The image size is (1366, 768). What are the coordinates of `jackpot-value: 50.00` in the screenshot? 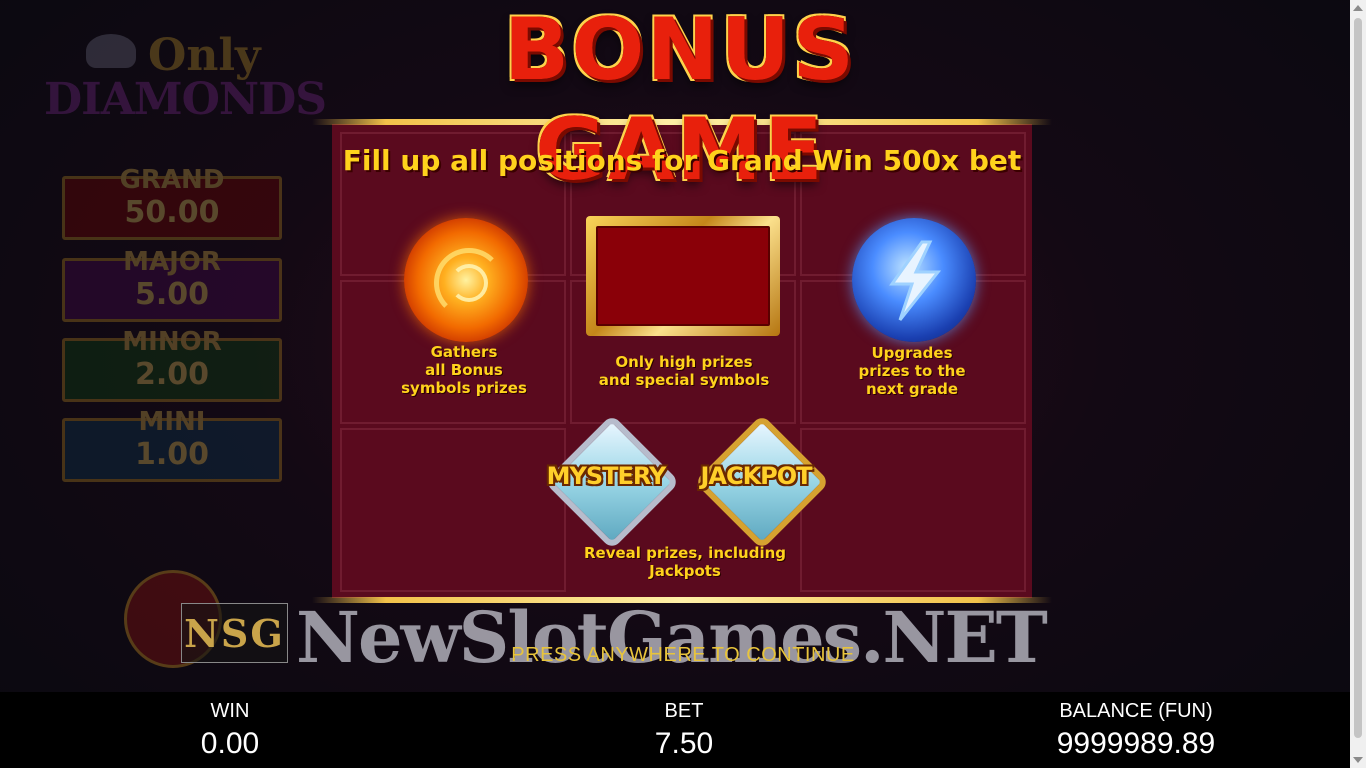 It's located at (172, 212).